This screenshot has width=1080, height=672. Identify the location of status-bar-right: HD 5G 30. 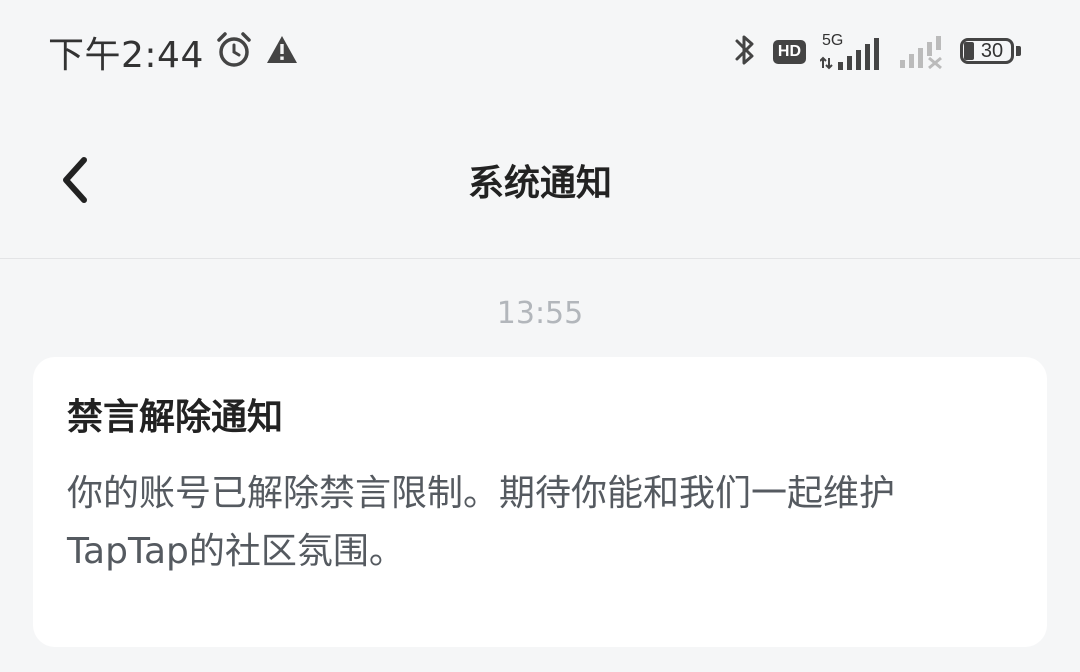
(876, 52).